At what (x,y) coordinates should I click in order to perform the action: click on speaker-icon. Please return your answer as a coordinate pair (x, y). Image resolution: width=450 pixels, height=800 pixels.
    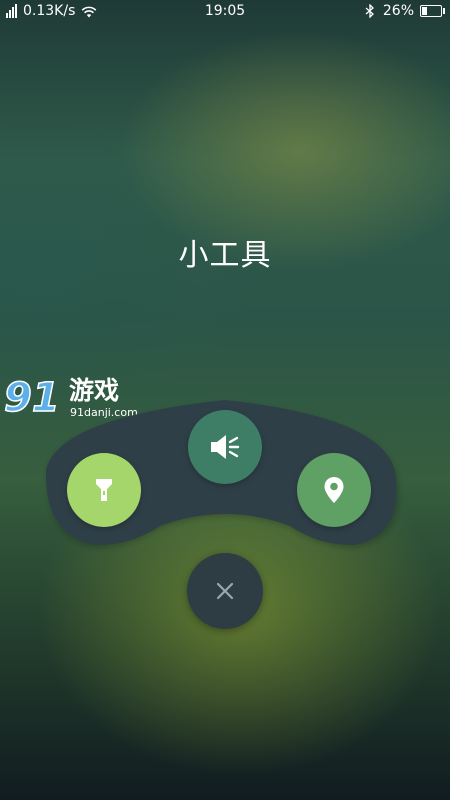
    Looking at the image, I should click on (225, 447).